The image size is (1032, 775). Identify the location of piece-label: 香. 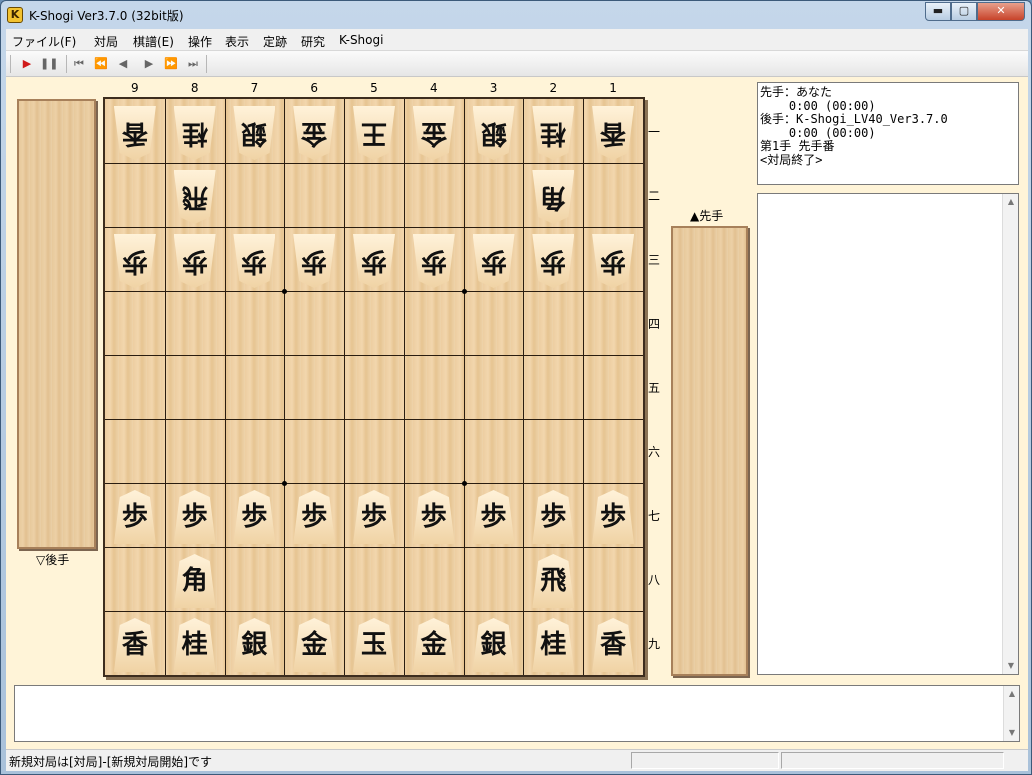
(134, 645).